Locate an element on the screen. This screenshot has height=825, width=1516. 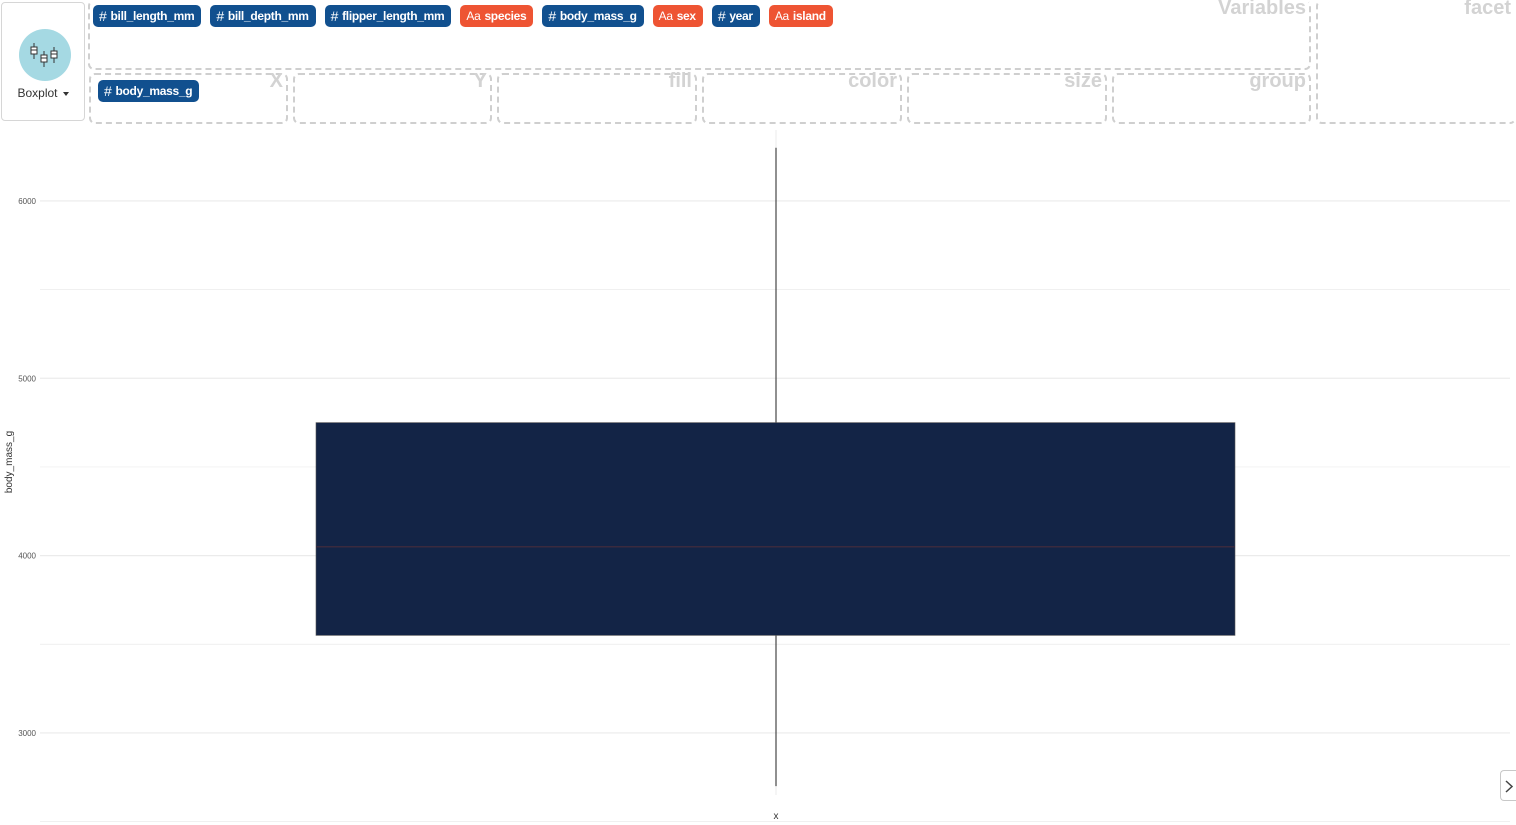
chip-label: sex is located at coordinates (686, 16).